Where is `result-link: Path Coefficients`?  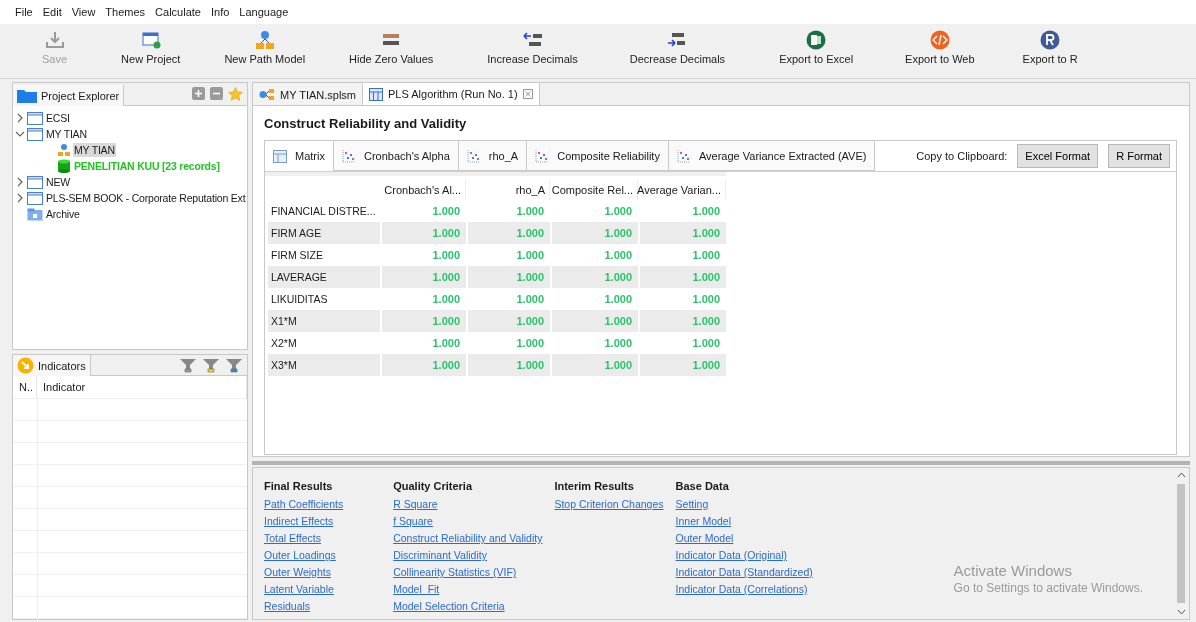
result-link: Path Coefficients is located at coordinates (304, 504).